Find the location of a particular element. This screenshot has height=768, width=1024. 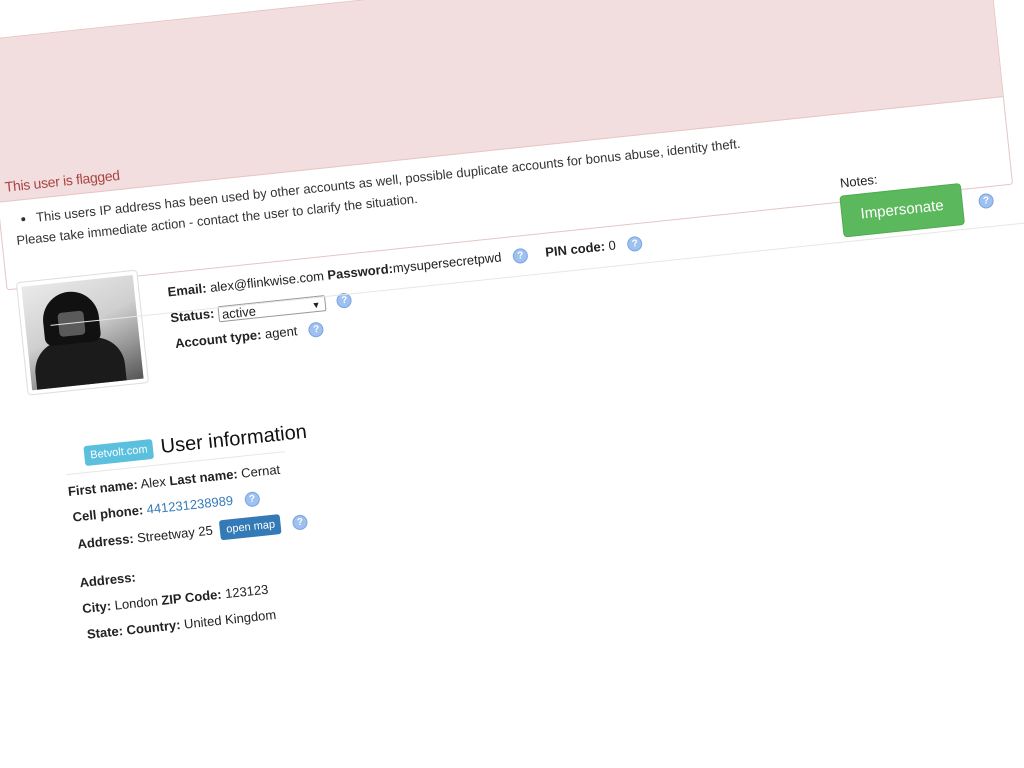

avatar-image is located at coordinates (82, 333).